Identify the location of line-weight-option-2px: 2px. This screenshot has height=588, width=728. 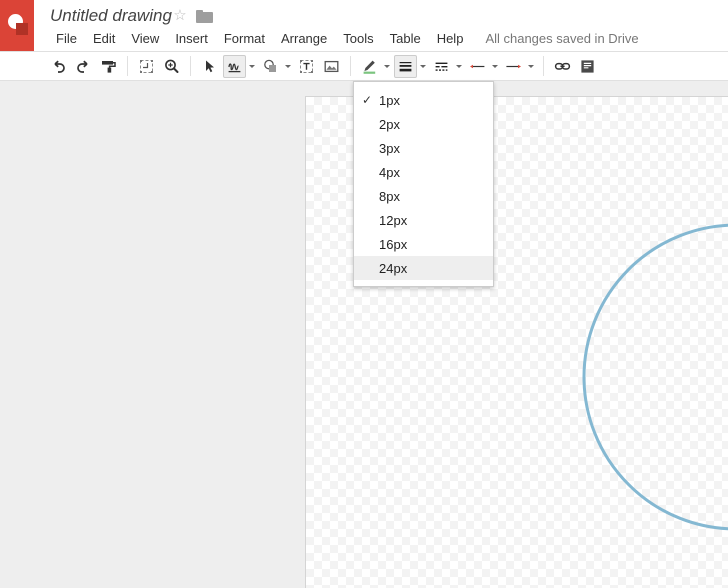
(423, 124).